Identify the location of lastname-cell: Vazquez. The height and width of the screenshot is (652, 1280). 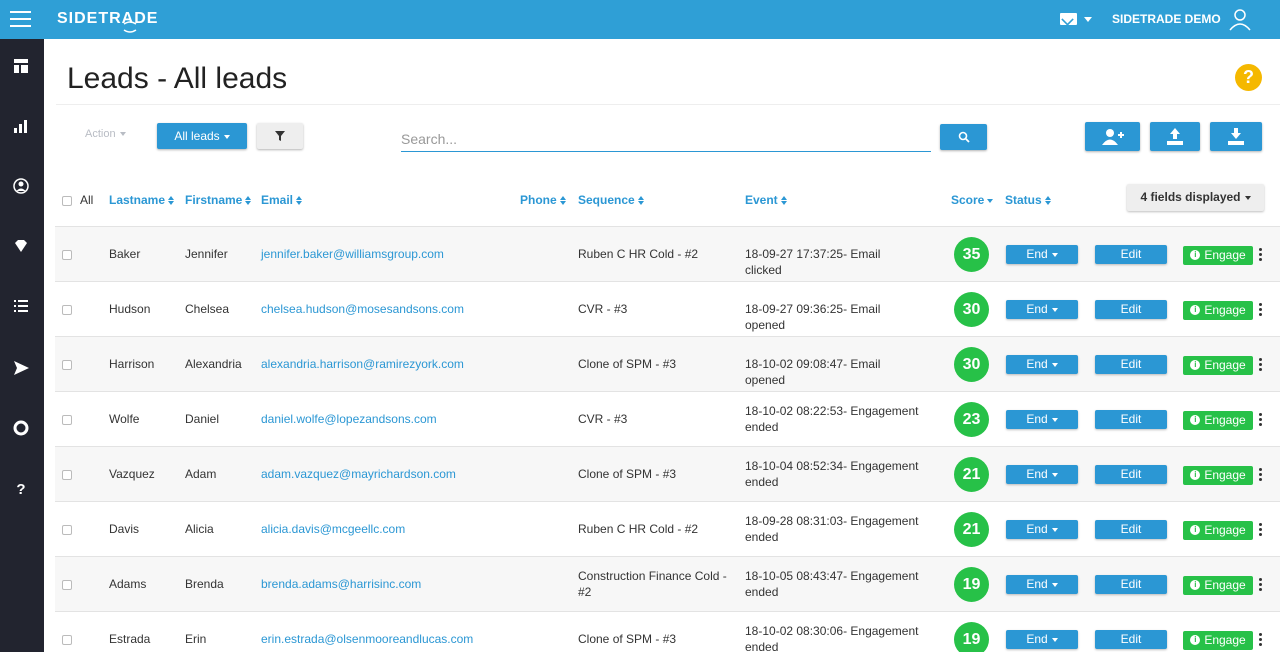
(132, 474).